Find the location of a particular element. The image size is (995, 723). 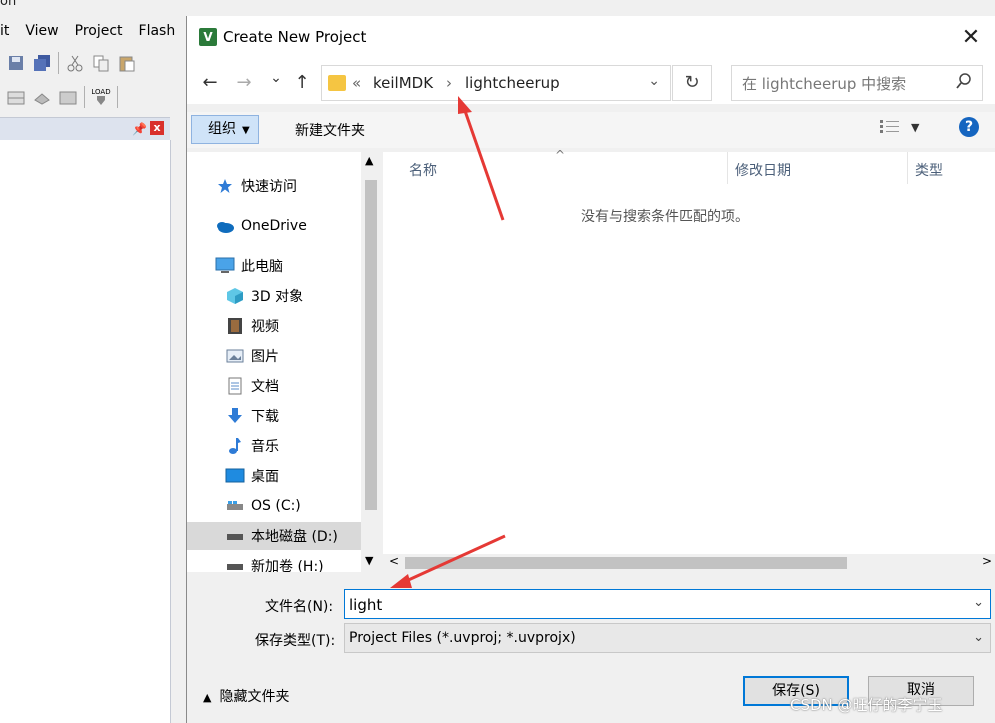

filename-combobox: ⌄ is located at coordinates (667, 604).